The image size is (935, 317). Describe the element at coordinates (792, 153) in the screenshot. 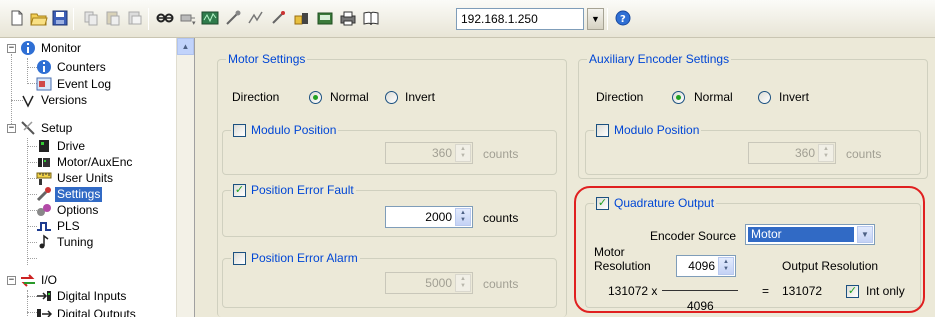

I see `aux-modulo-spinner: 360 ▲ ▼` at that location.